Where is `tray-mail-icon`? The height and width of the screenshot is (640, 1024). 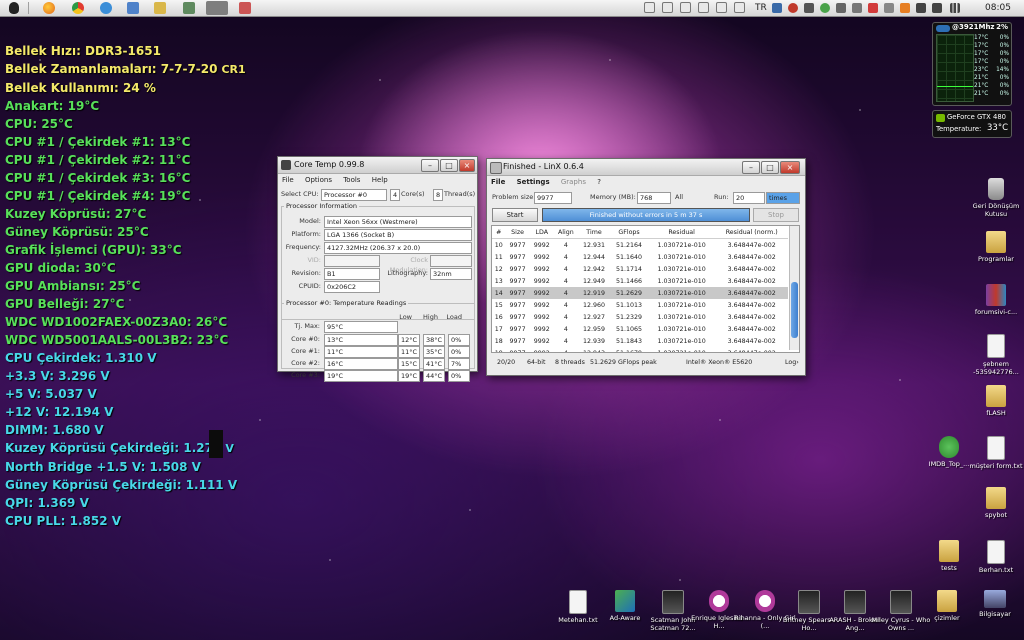
tray-mail-icon is located at coordinates (873, 8).